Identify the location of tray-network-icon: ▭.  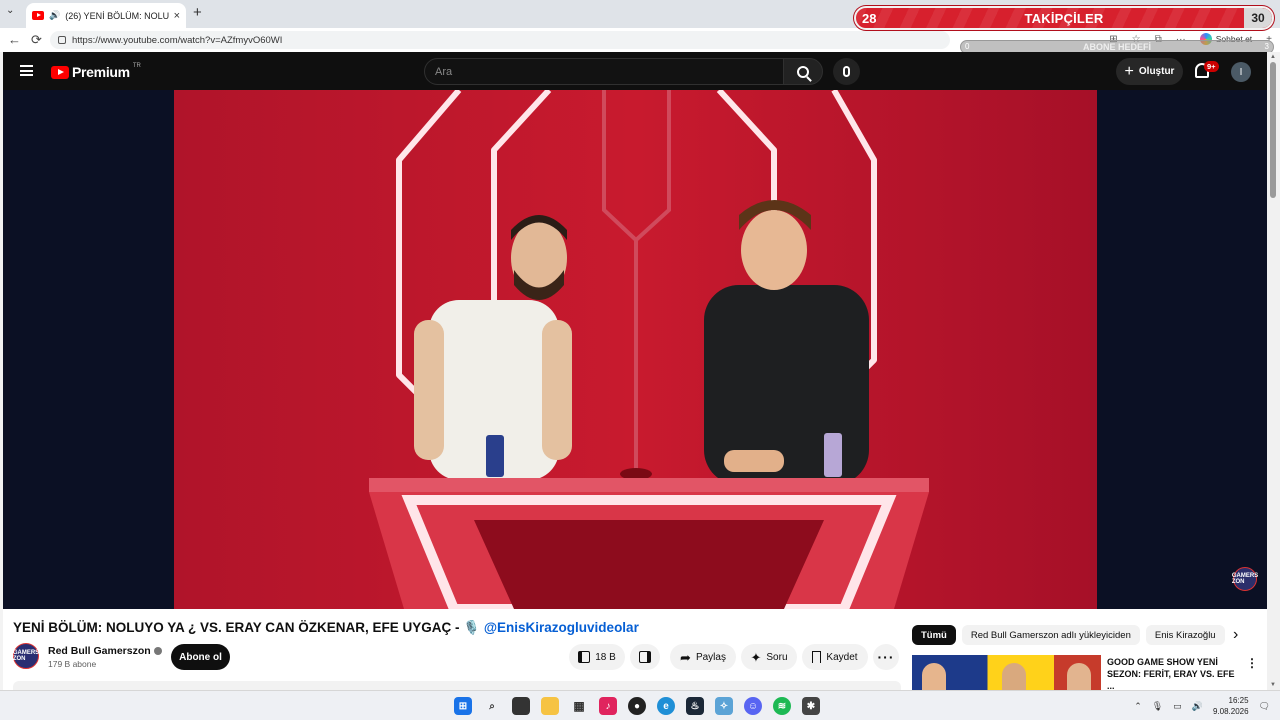
(1177, 706).